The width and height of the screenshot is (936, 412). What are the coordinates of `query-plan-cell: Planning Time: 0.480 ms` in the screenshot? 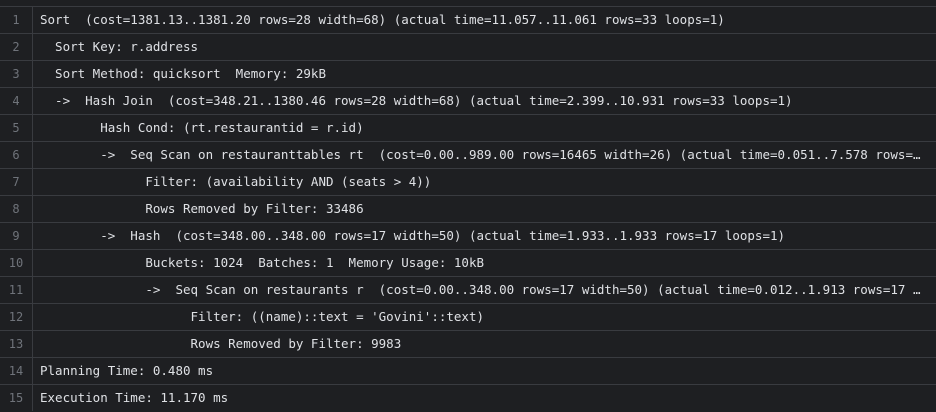 It's located at (484, 371).